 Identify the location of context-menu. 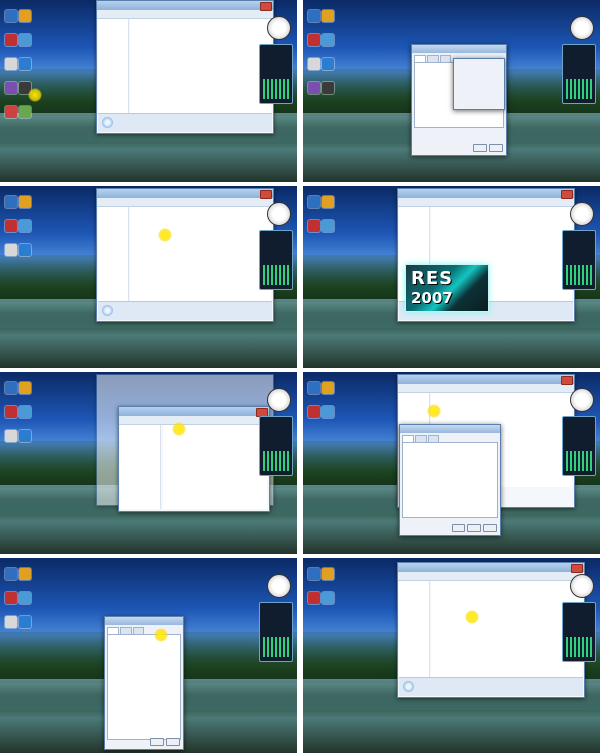
(479, 84).